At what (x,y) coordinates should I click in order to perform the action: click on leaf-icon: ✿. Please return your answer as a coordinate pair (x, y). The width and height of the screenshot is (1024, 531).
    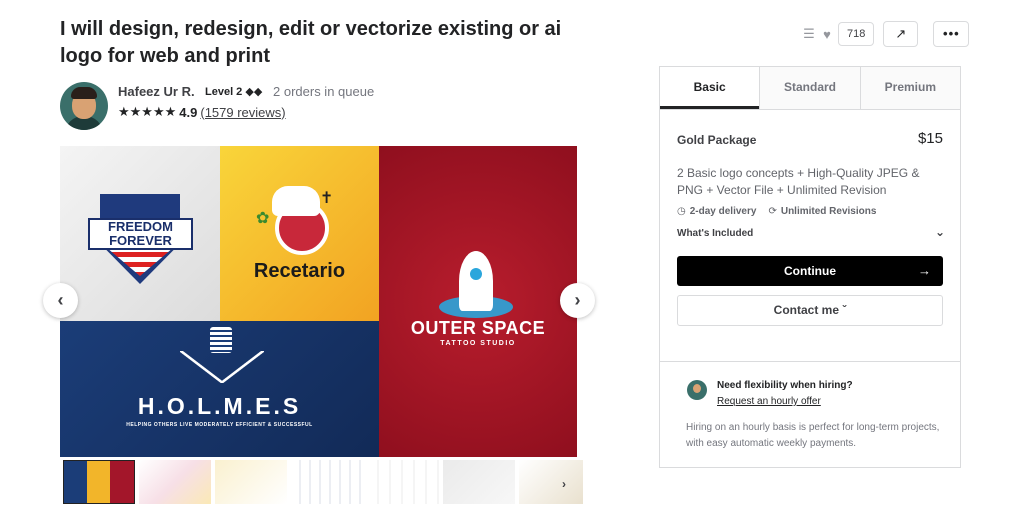
    Looking at the image, I should click on (263, 218).